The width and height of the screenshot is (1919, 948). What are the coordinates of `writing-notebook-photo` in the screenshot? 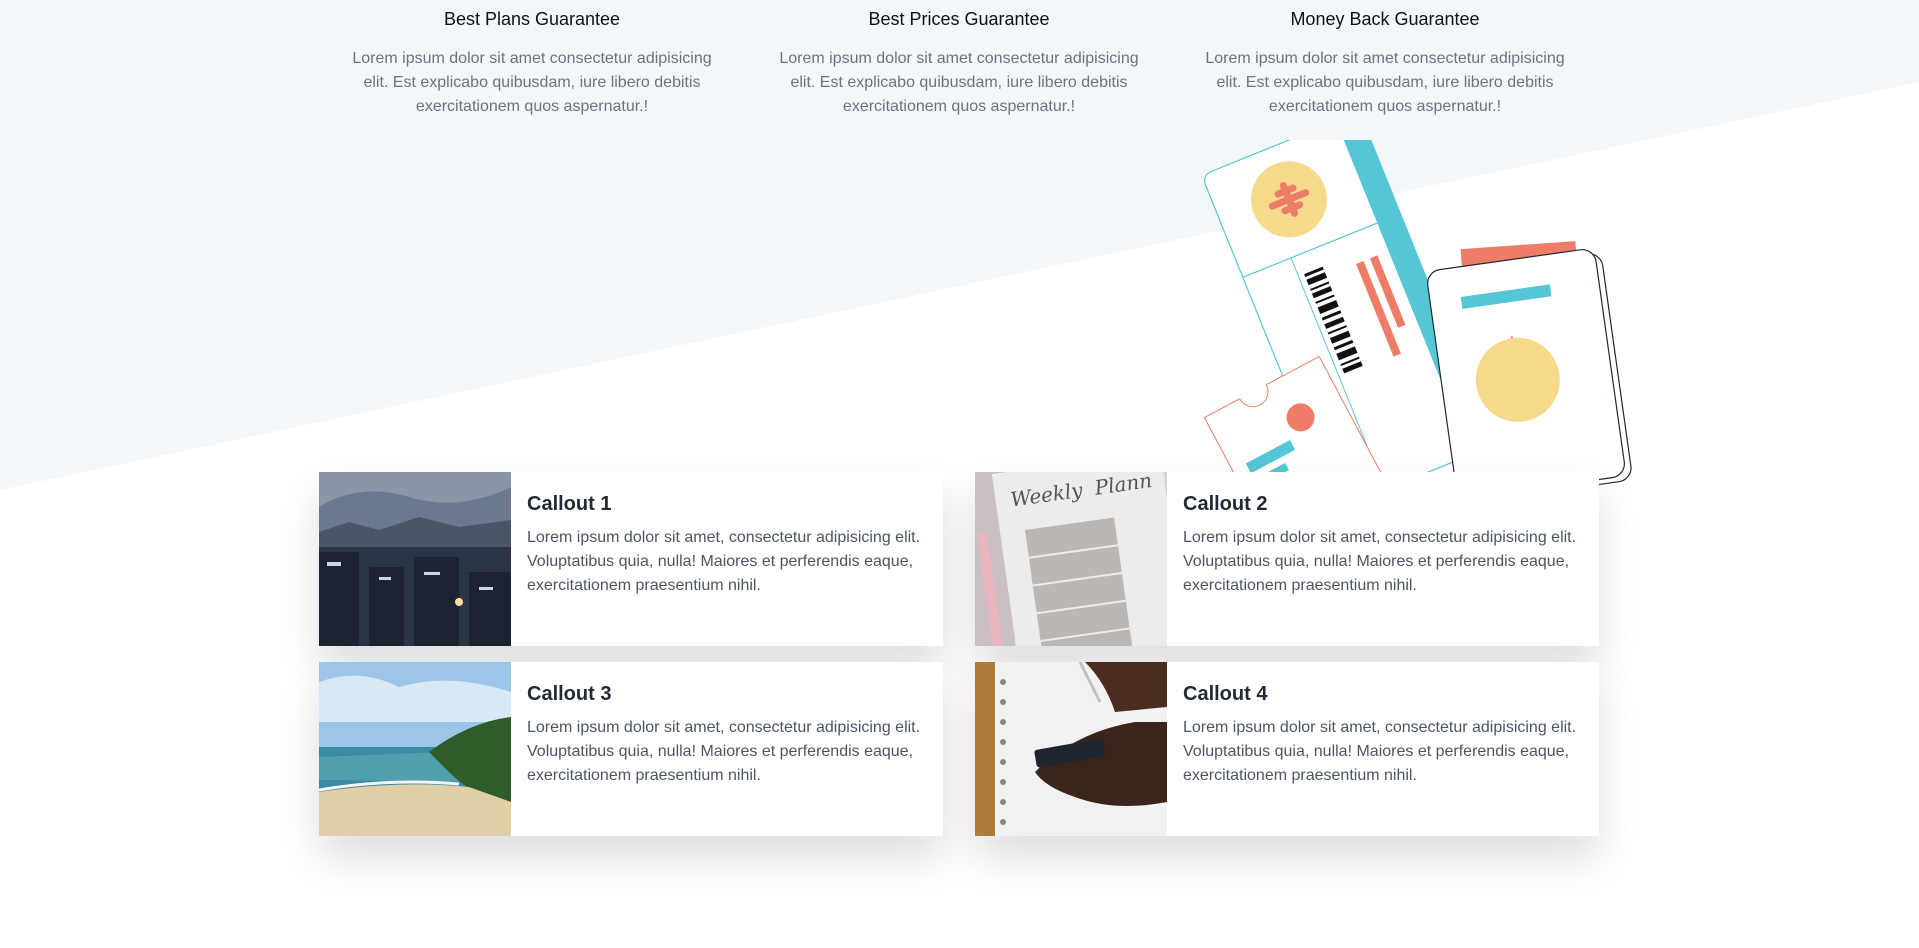 It's located at (1071, 749).